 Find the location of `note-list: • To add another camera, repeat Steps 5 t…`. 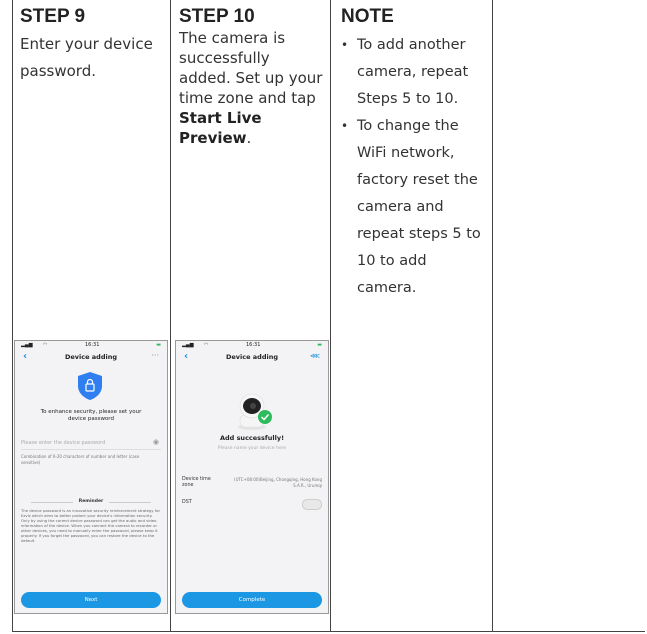

note-list: • To add another camera, repeat Steps 5 t… is located at coordinates (414, 167).